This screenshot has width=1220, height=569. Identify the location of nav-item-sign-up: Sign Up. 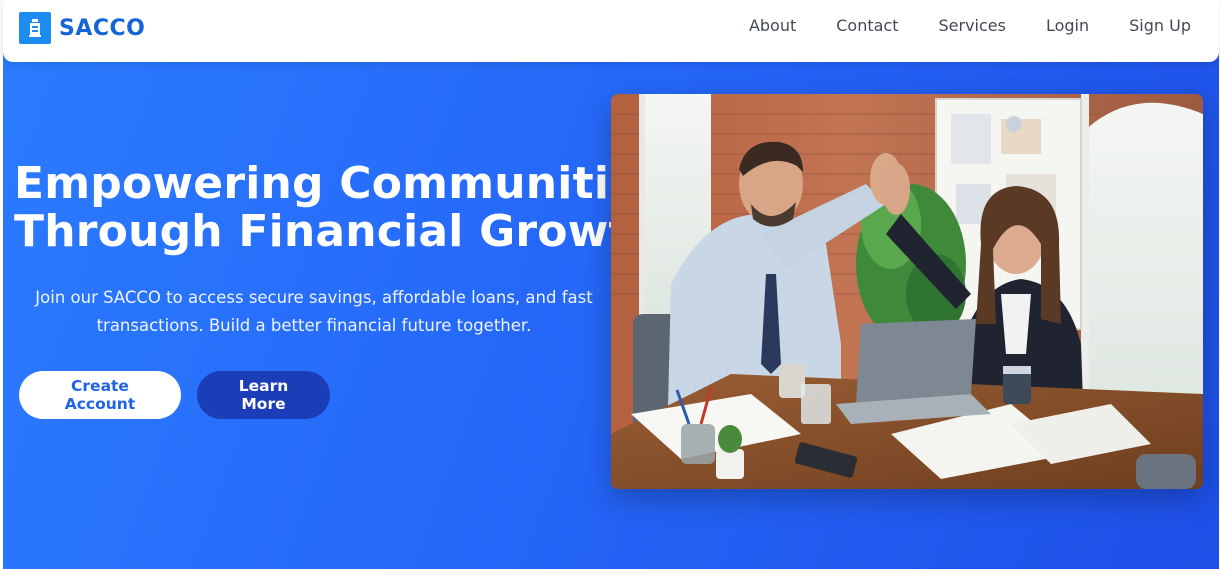
(1160, 26).